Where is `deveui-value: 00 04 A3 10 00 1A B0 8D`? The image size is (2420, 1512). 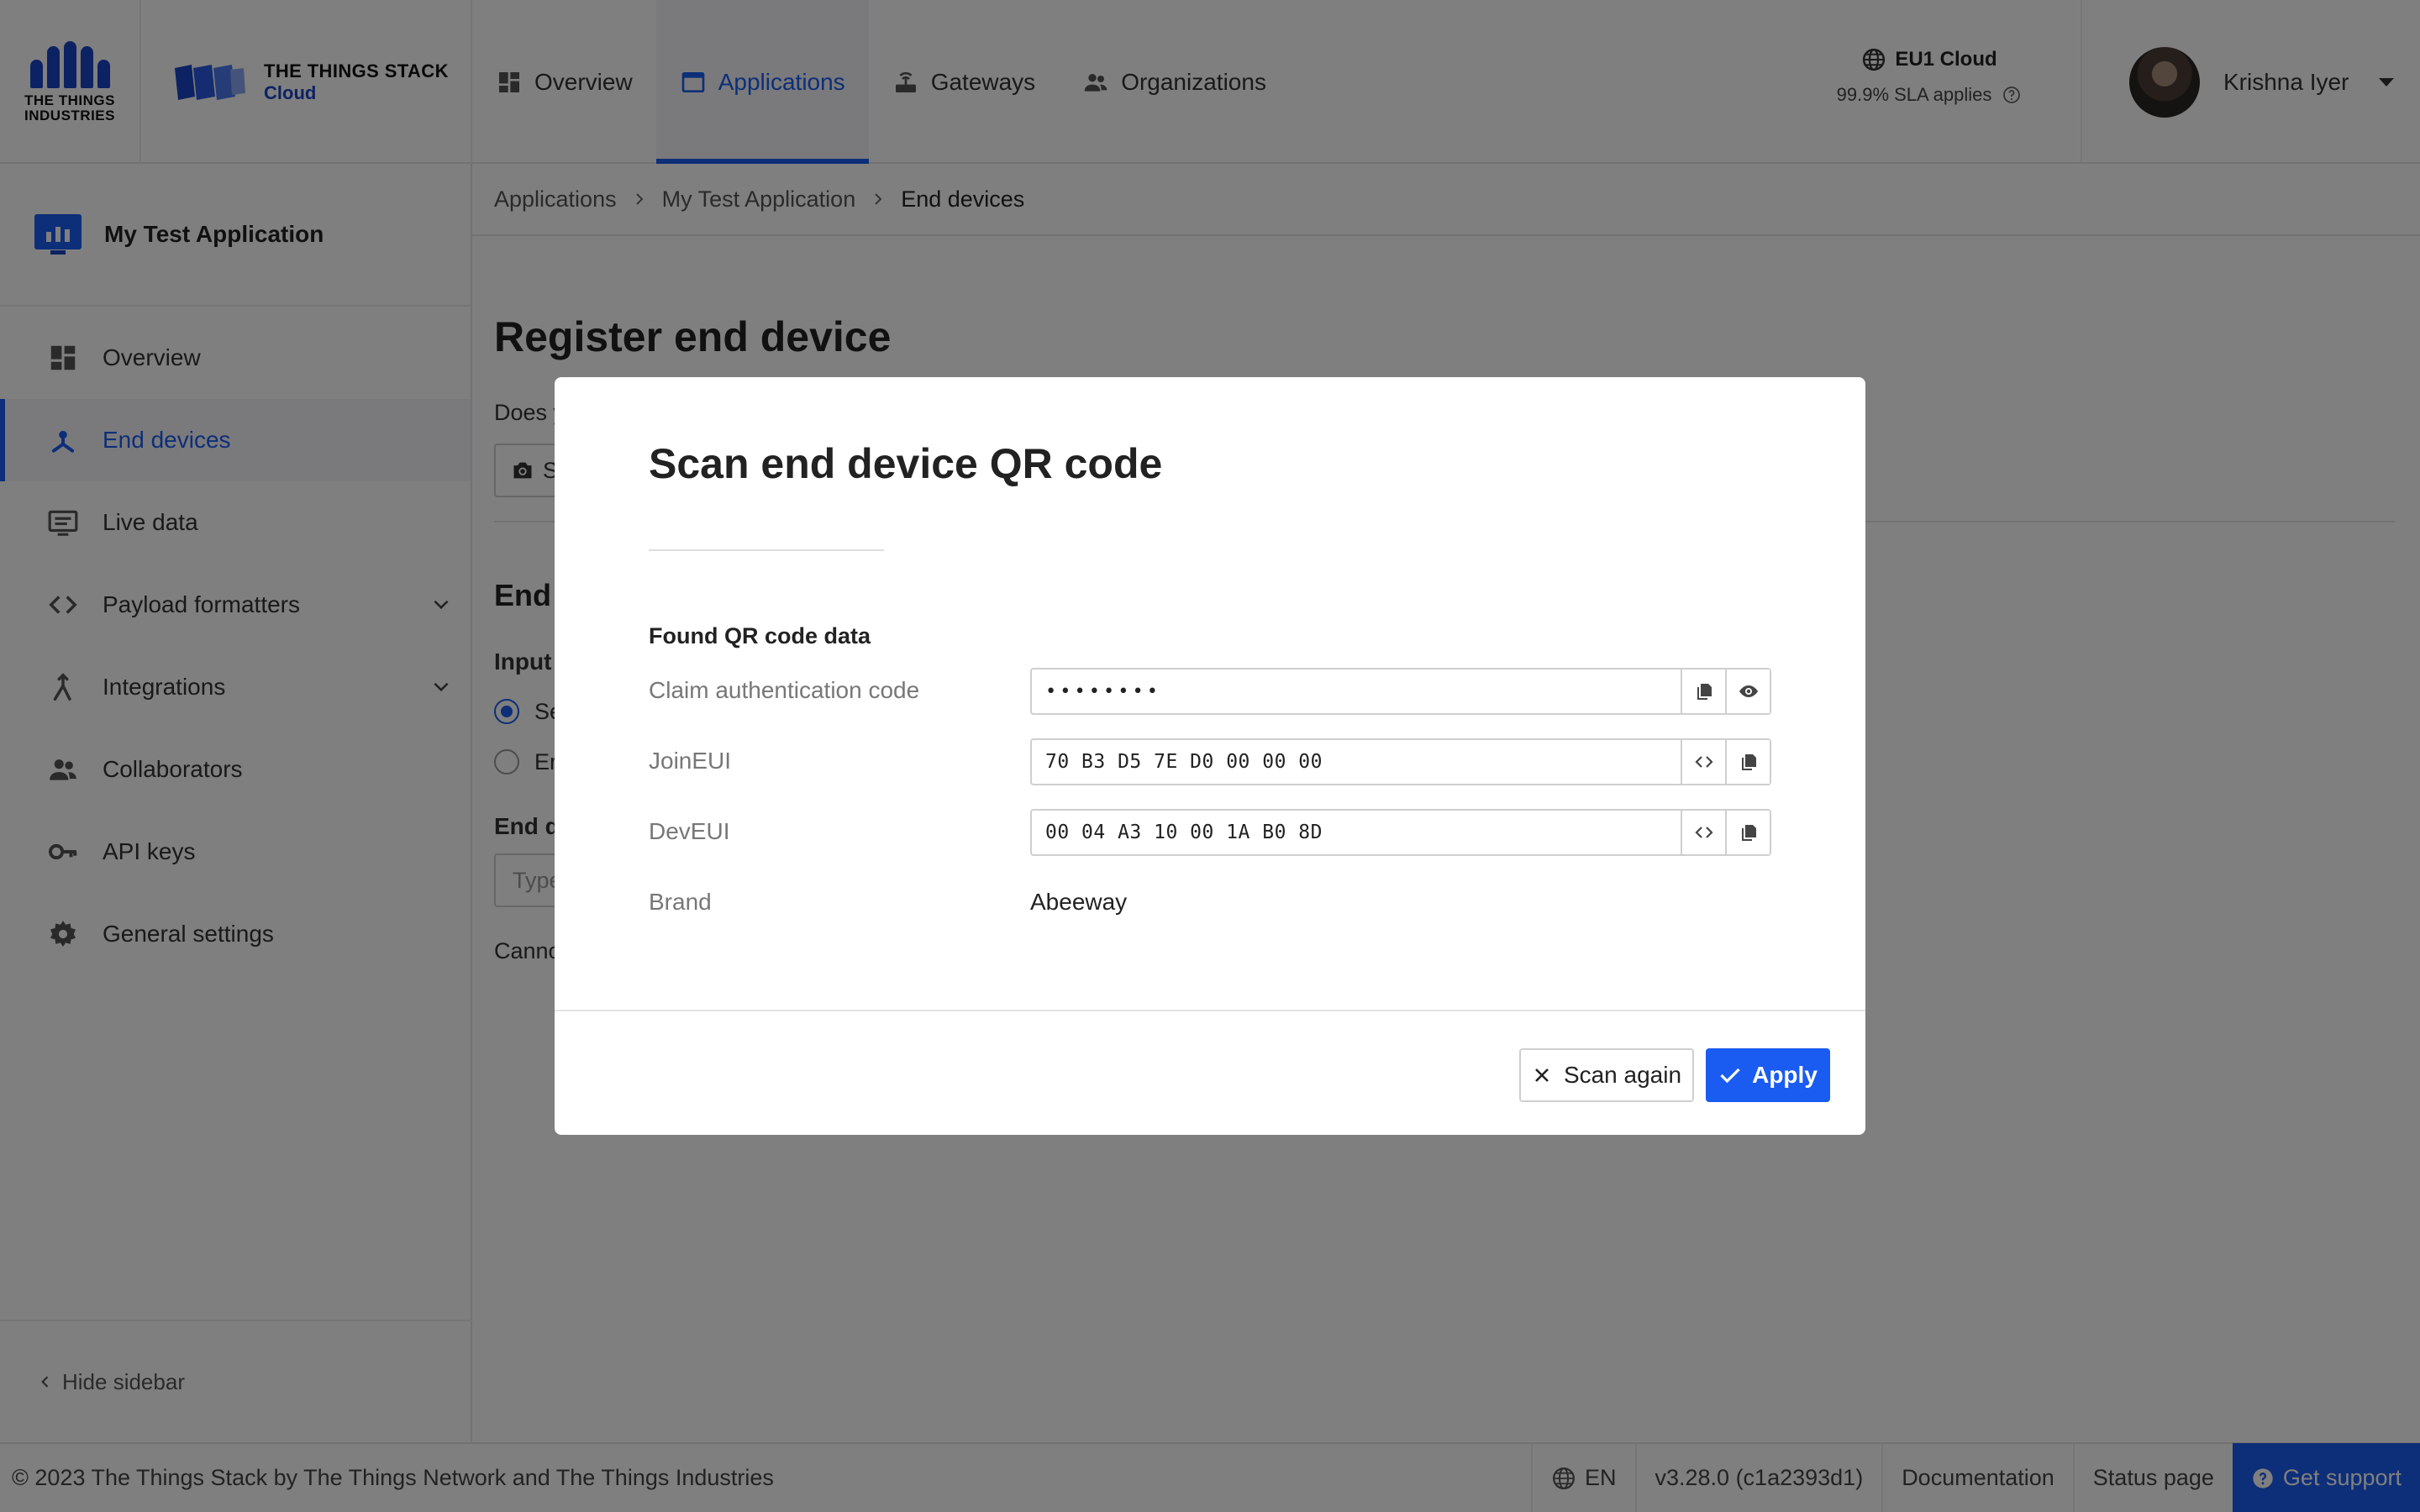
deveui-value: 00 04 A3 10 00 1A B0 8D is located at coordinates (1184, 832).